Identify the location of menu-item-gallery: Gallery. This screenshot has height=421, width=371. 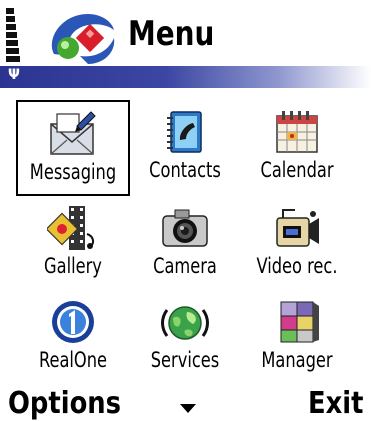
(73, 244).